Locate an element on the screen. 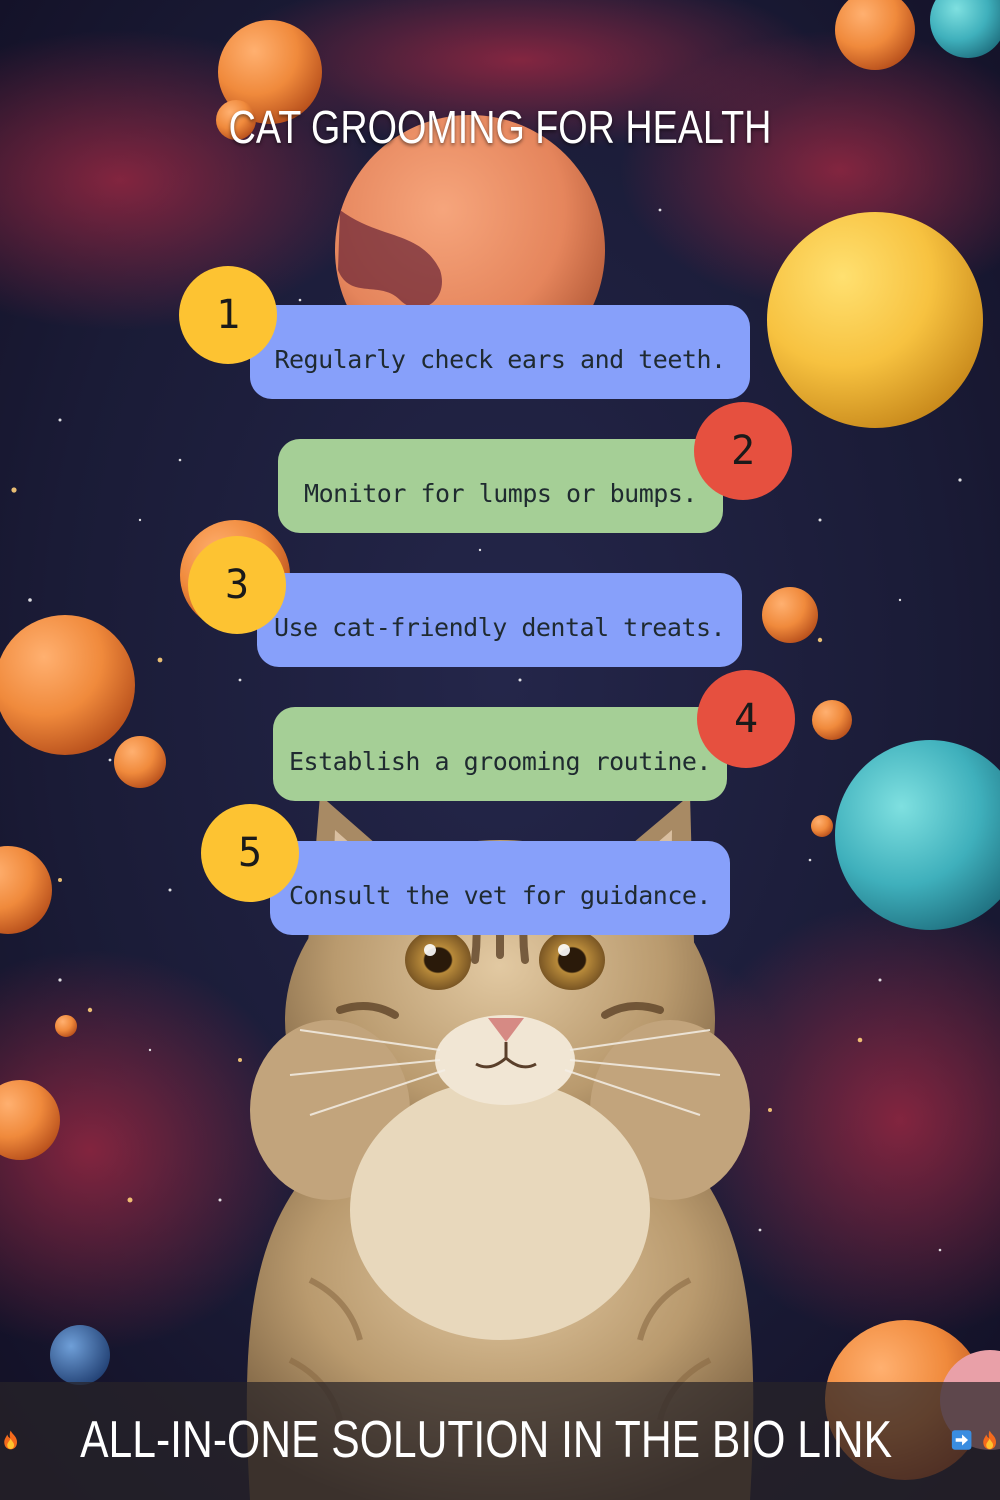 Image resolution: width=1000 pixels, height=1500 pixels. arrow-right-icon is located at coordinates (962, 1440).